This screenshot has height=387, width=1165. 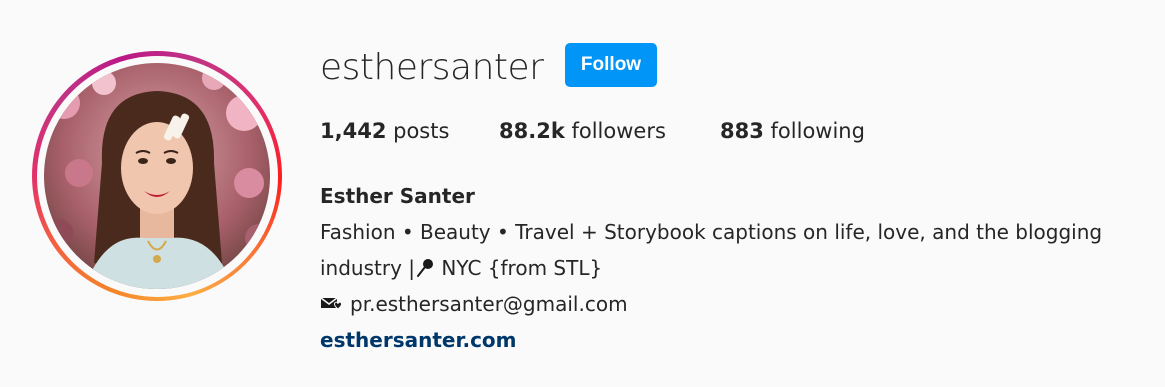 What do you see at coordinates (421, 131) in the screenshot?
I see `posts-label: posts` at bounding box center [421, 131].